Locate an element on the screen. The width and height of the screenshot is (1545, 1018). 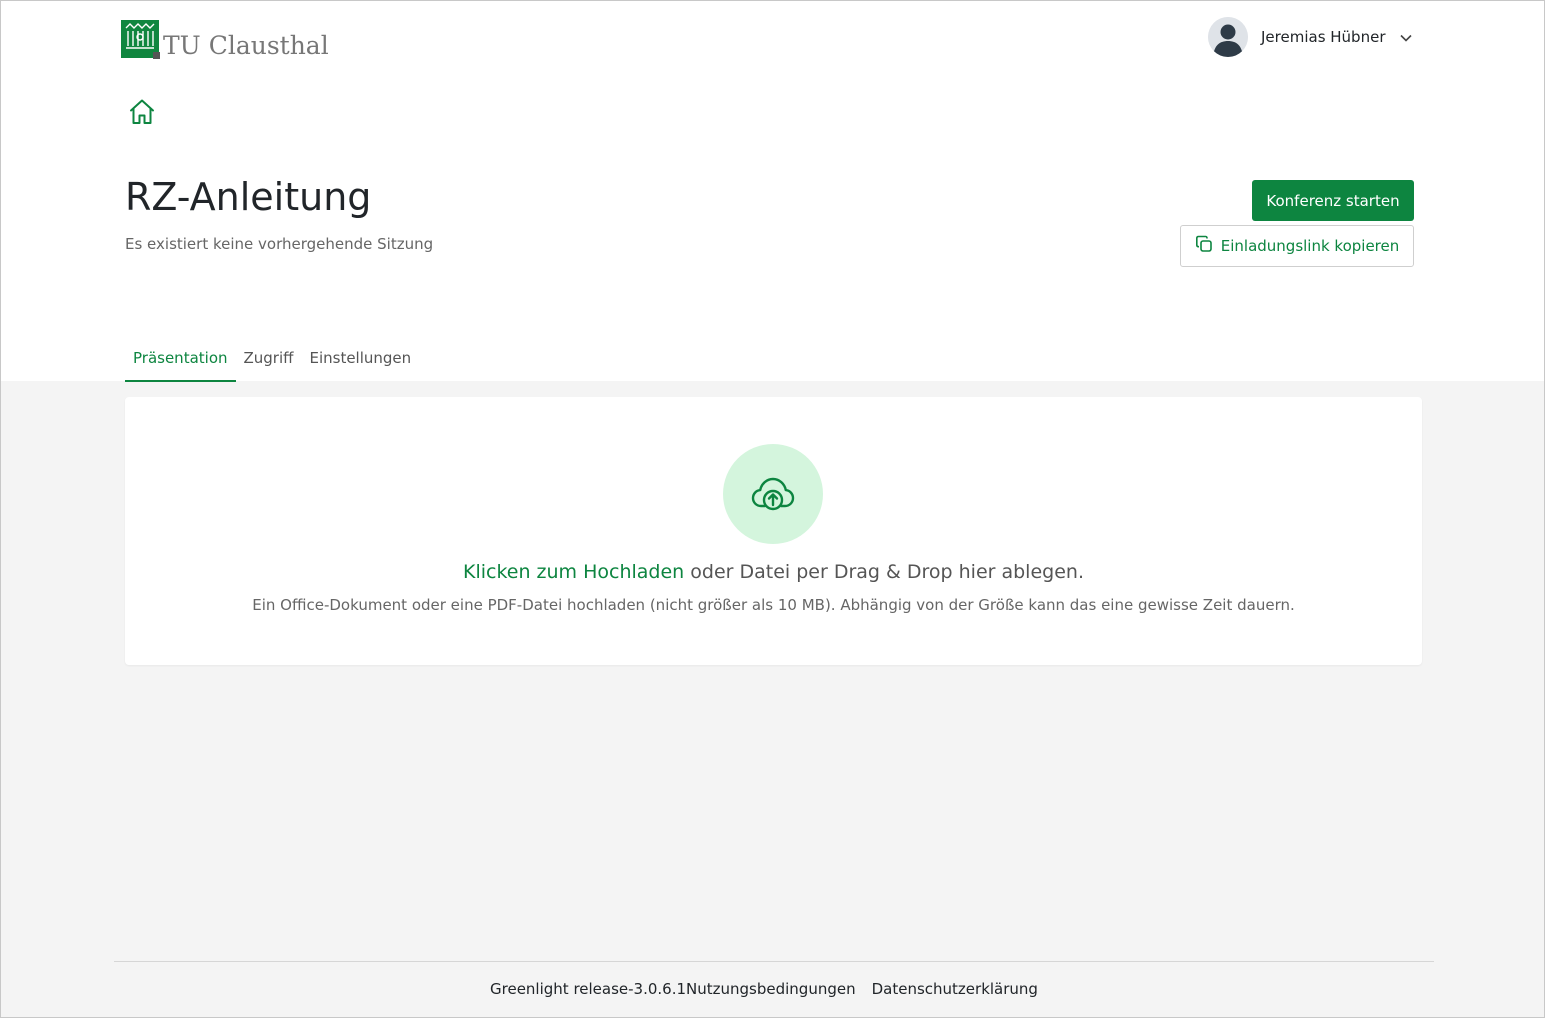
room-tabs: Präsentation Zugriff Einstellungen is located at coordinates (272, 363).